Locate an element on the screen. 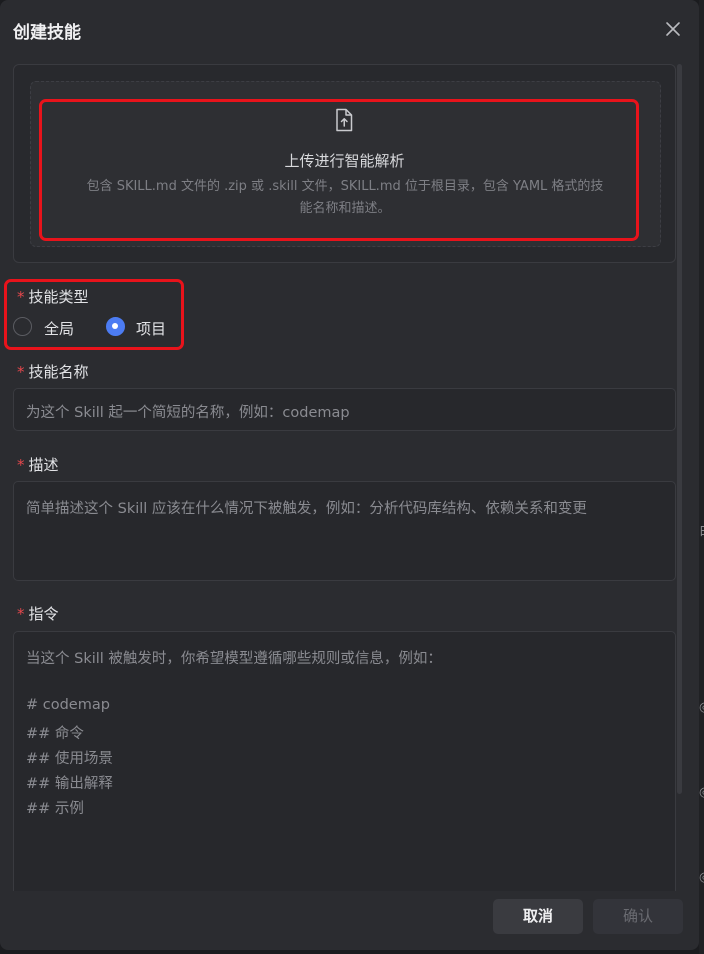 The height and width of the screenshot is (954, 704). instruction-placeholder-line: ## 输出解释 is located at coordinates (69, 784).